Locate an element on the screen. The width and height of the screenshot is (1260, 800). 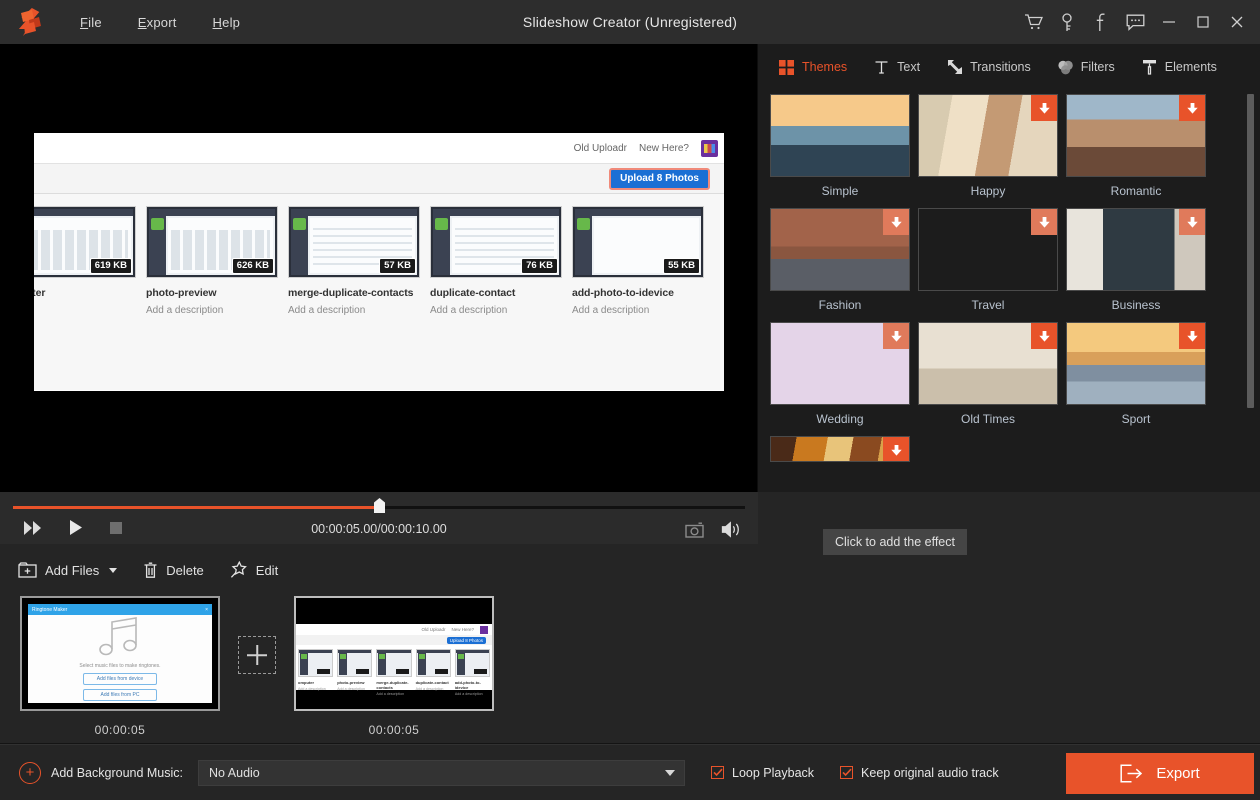
theme-item: Travel is located at coordinates (992, 260).